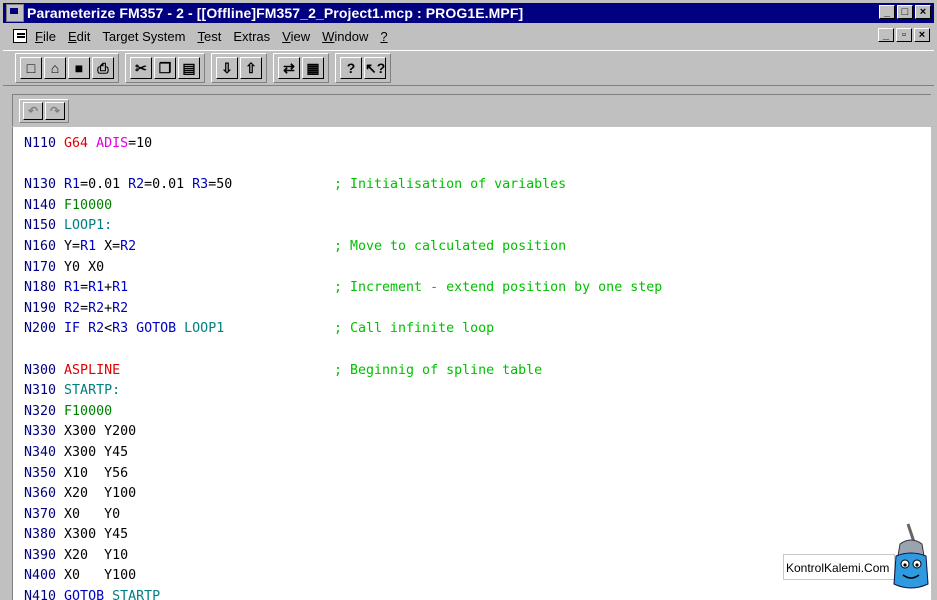 The width and height of the screenshot is (937, 600). I want to click on print-button: ⎙, so click(103, 68).